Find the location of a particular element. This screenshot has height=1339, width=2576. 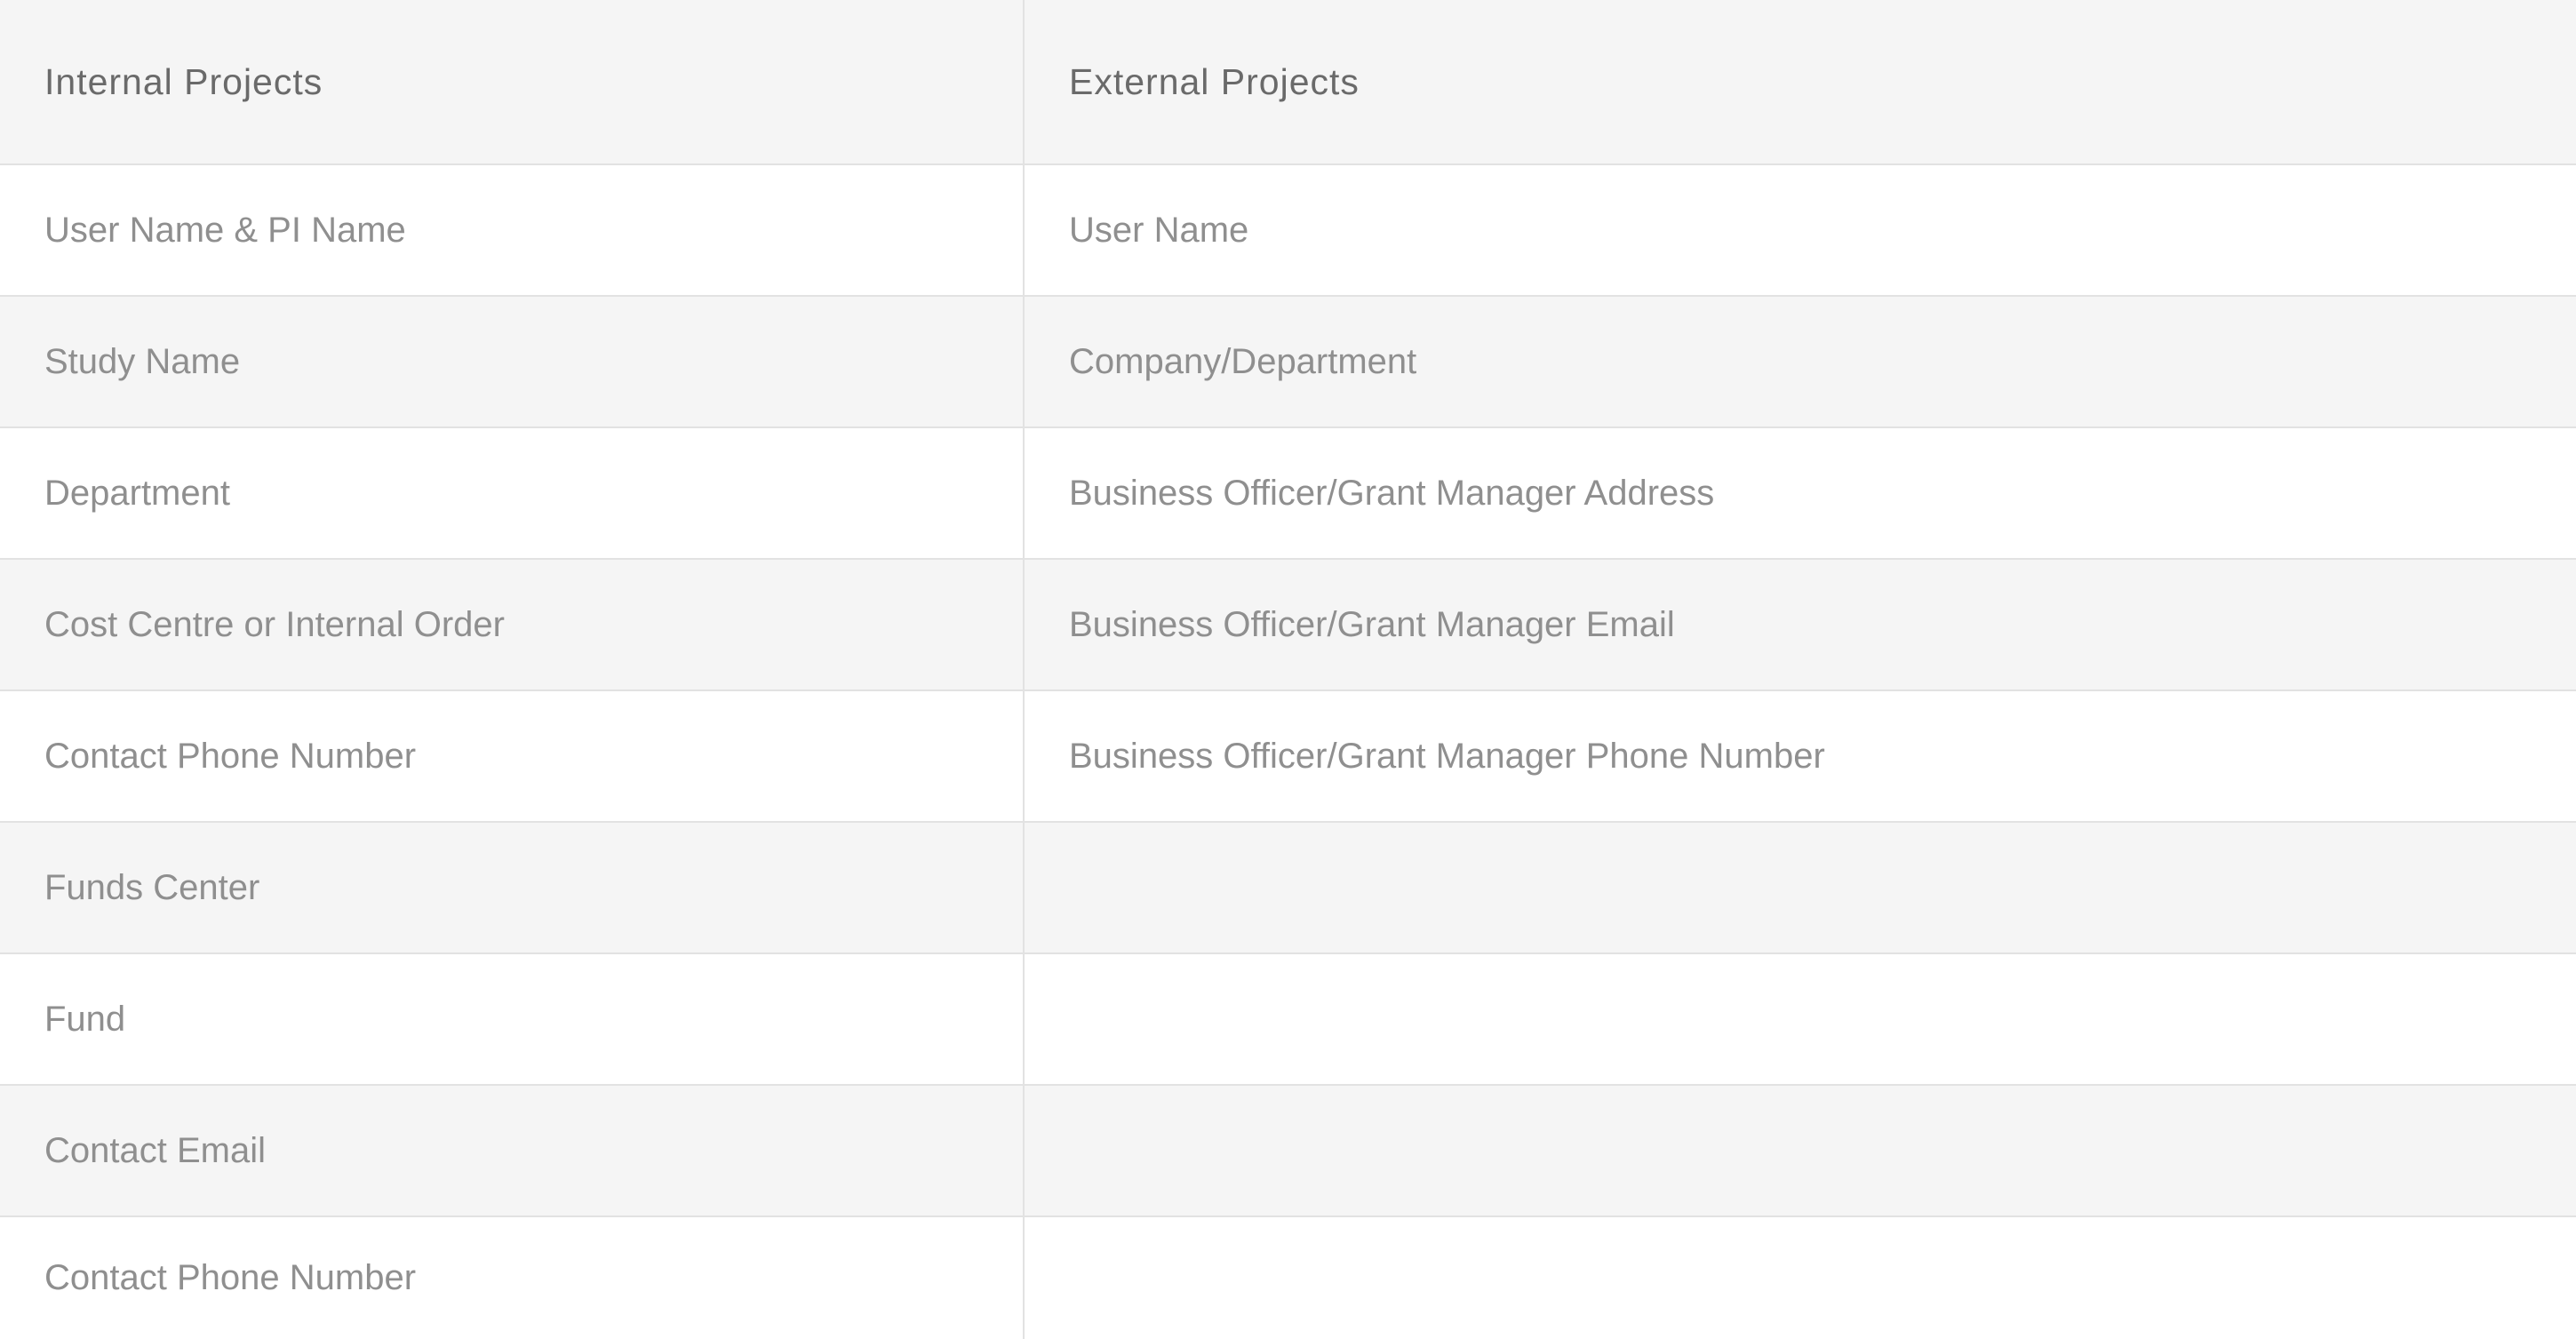

table-row: Funds Center is located at coordinates (1288, 888).